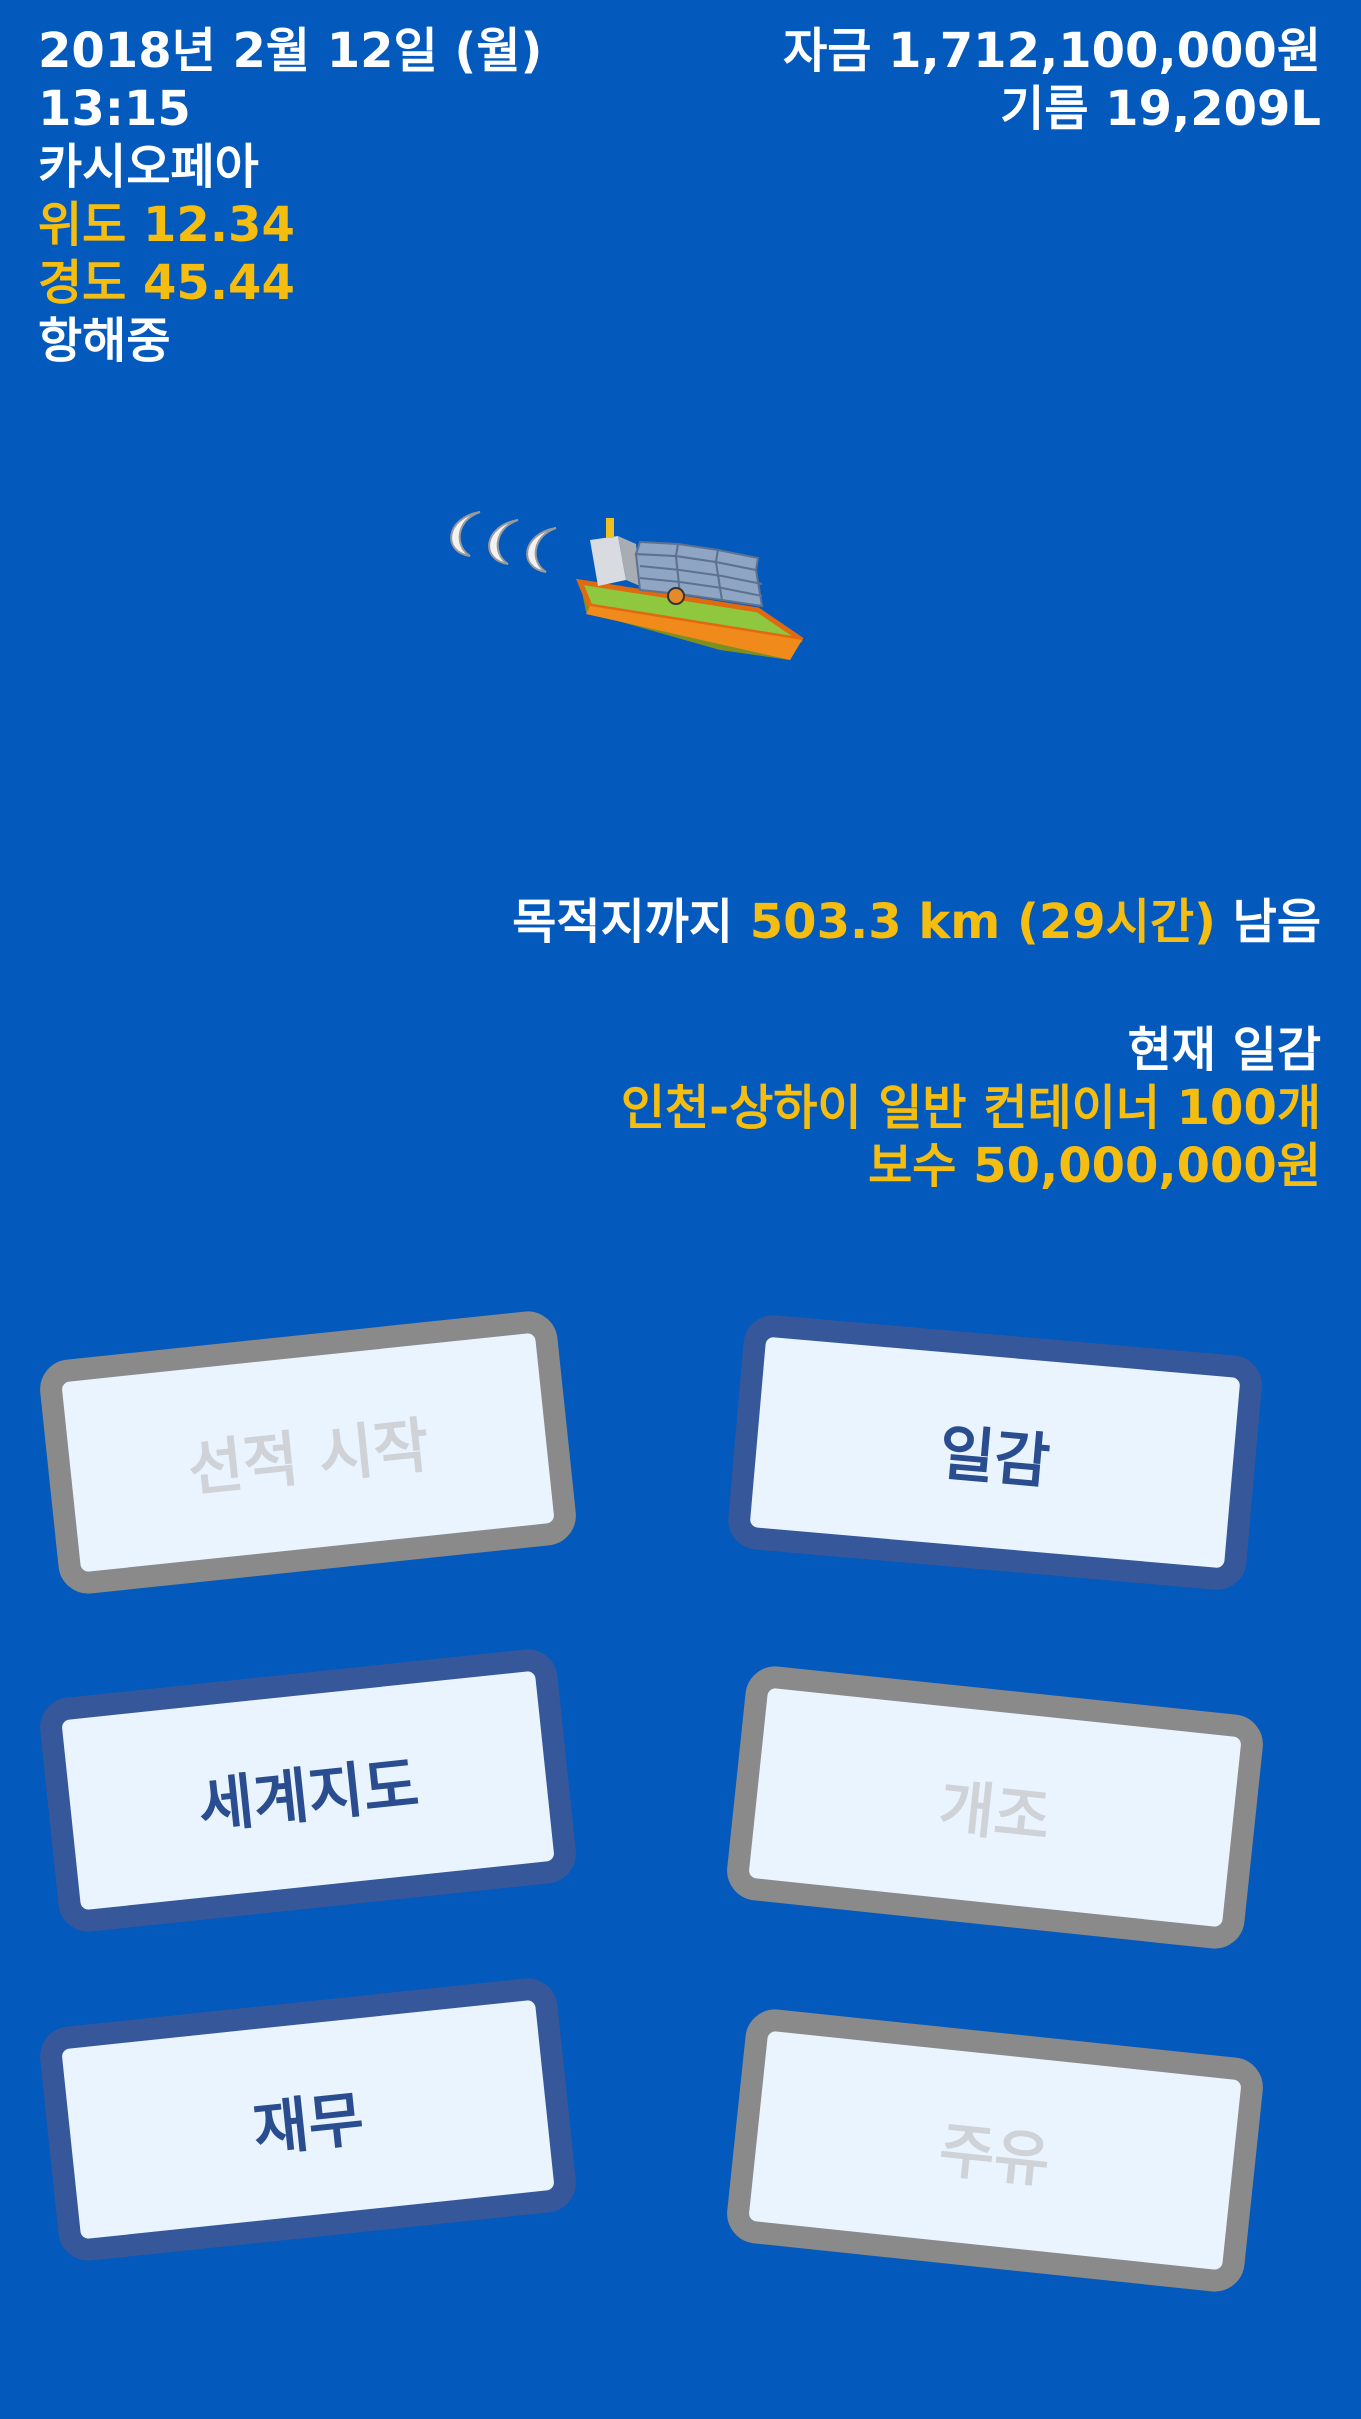  I want to click on refit-label: 개조, so click(994, 1813).